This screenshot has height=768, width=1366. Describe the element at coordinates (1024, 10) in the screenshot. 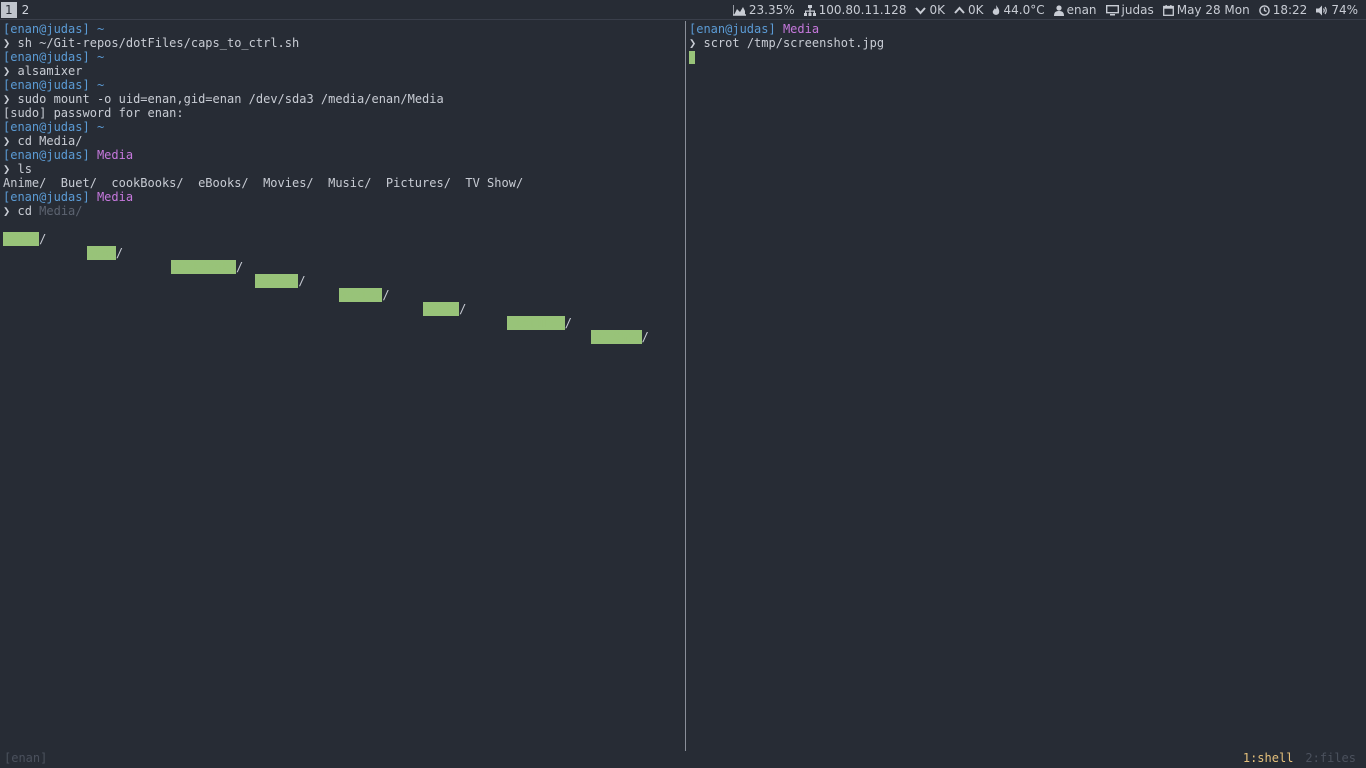

I see `temperature-value: 44.0°C` at that location.